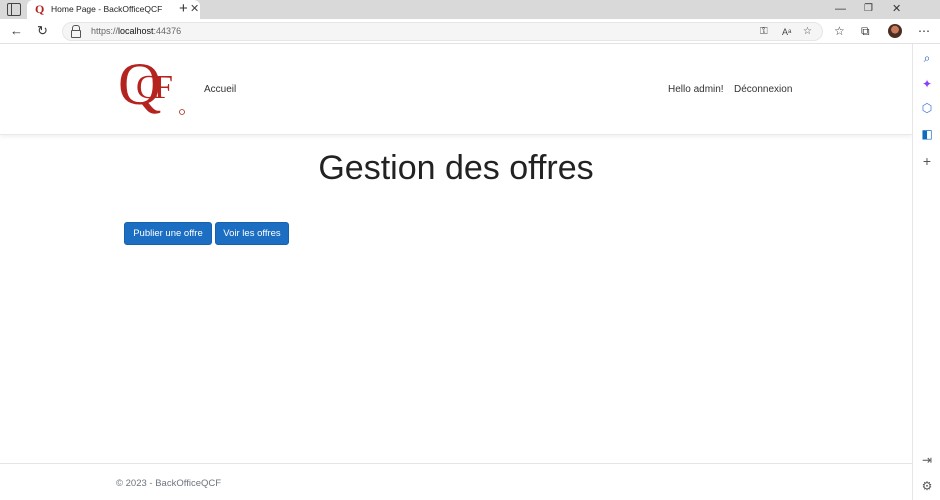 The width and height of the screenshot is (940, 500). I want to click on nav-link-accueil: Accueil, so click(220, 89).